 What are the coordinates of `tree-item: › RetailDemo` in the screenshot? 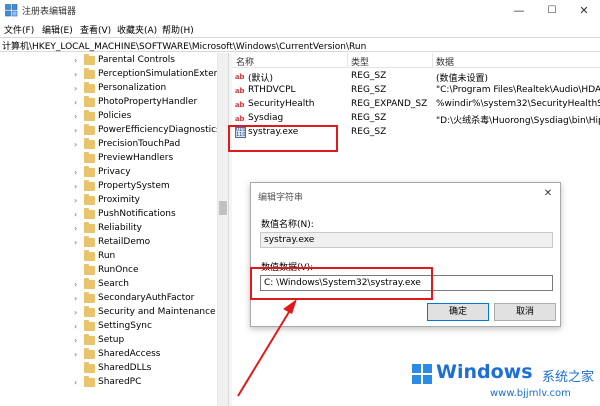 It's located at (109, 243).